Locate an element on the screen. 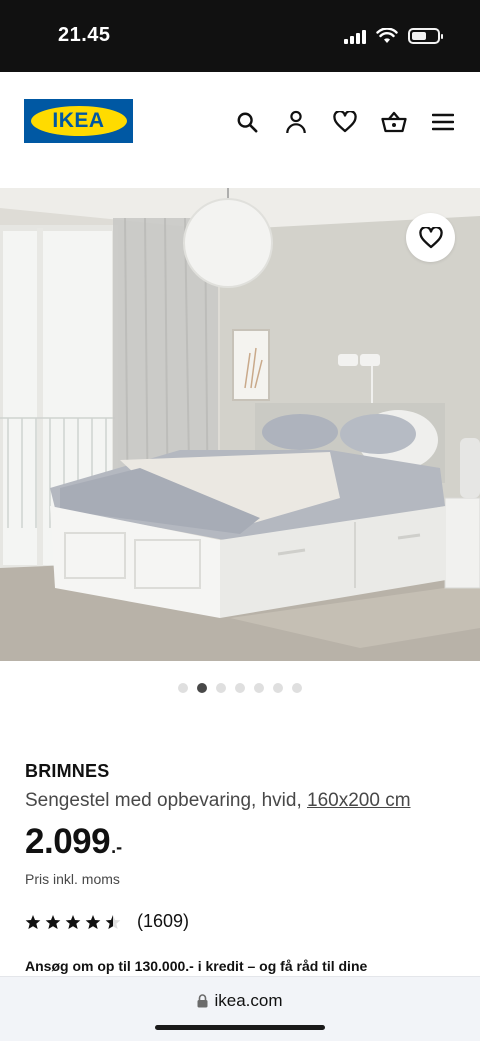 Image resolution: width=480 pixels, height=1041 pixels. logo-text: IKEA is located at coordinates (78, 120).